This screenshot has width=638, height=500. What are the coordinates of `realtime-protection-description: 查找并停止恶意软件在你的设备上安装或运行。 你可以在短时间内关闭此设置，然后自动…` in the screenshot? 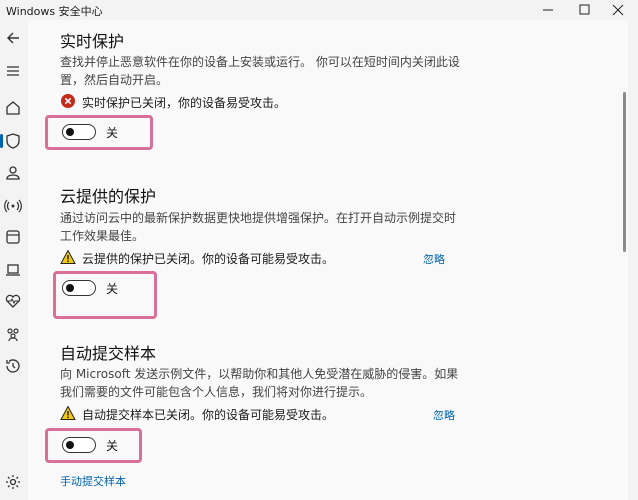 It's located at (260, 71).